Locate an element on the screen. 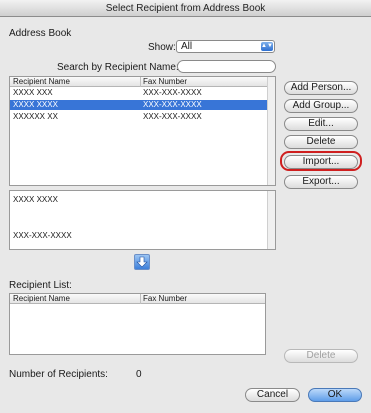  row-recipient-name: XXXXXX XX is located at coordinates (35, 116).